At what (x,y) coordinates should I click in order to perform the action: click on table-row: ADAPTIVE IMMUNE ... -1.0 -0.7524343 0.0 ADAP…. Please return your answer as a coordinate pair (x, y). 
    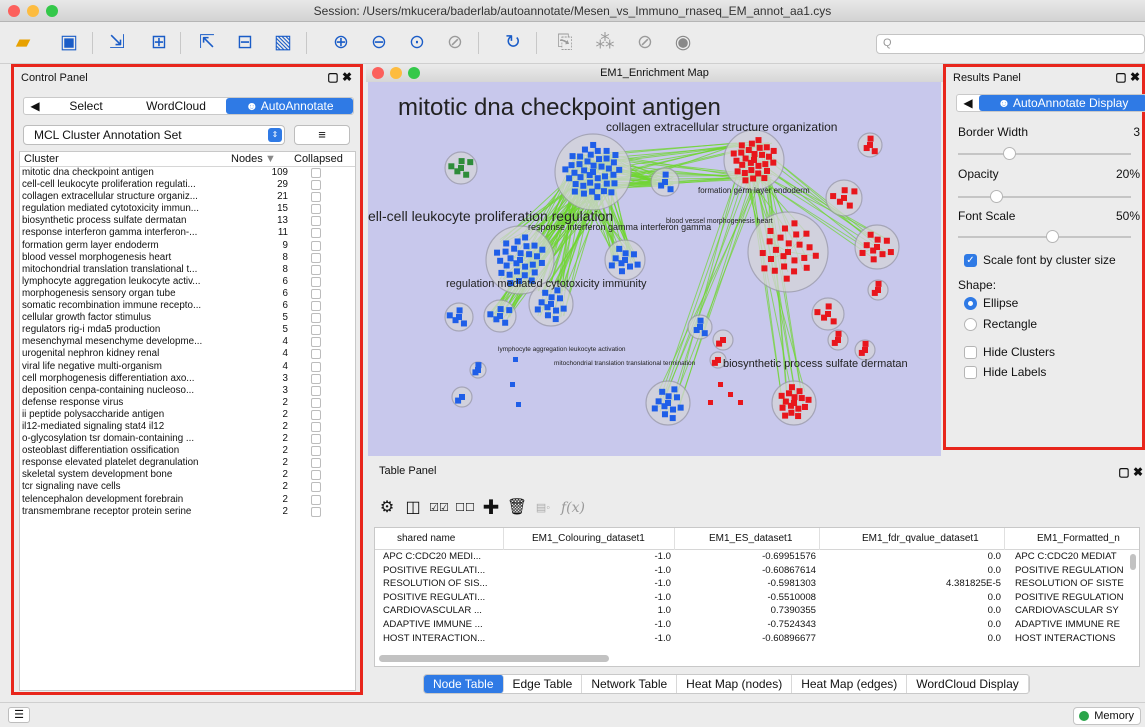
    Looking at the image, I should click on (757, 625).